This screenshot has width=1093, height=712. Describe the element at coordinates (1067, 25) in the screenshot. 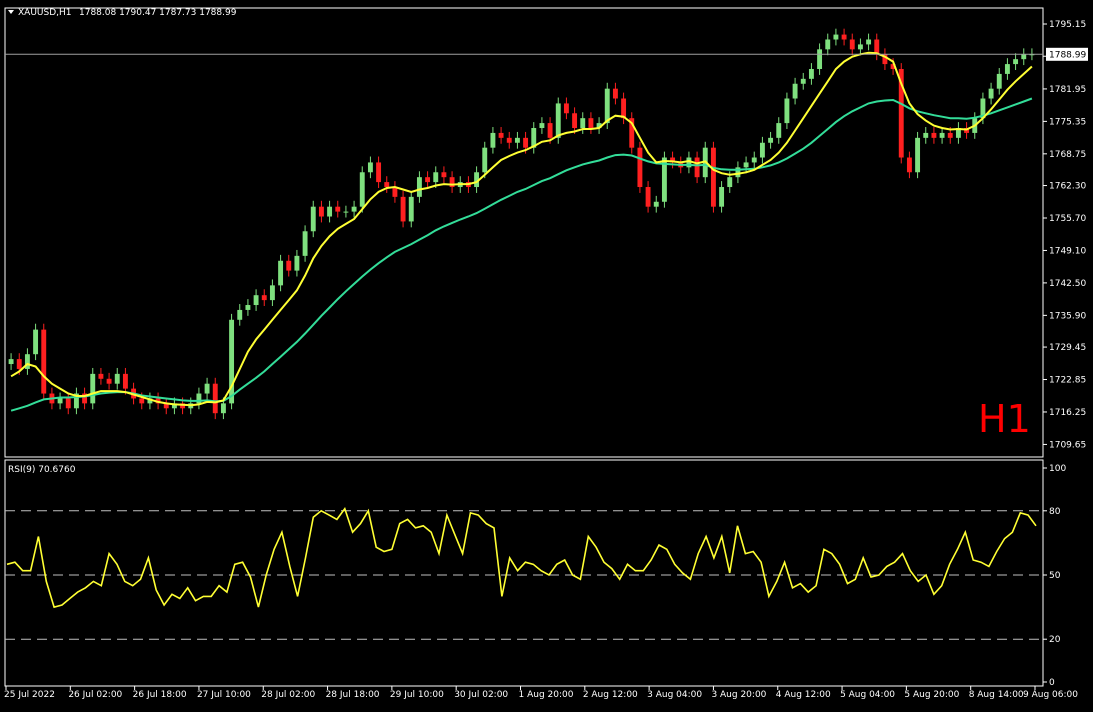

I see `price-tick-label: 1795.15` at that location.